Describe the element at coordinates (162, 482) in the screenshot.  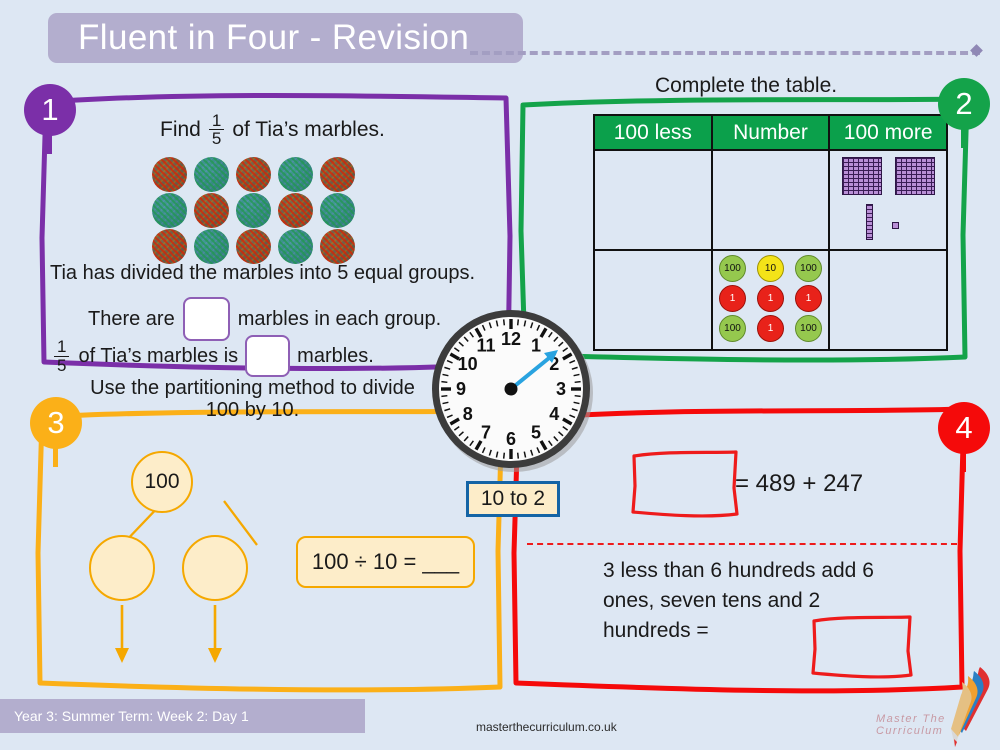
I see `part-whole-whole: 100` at that location.